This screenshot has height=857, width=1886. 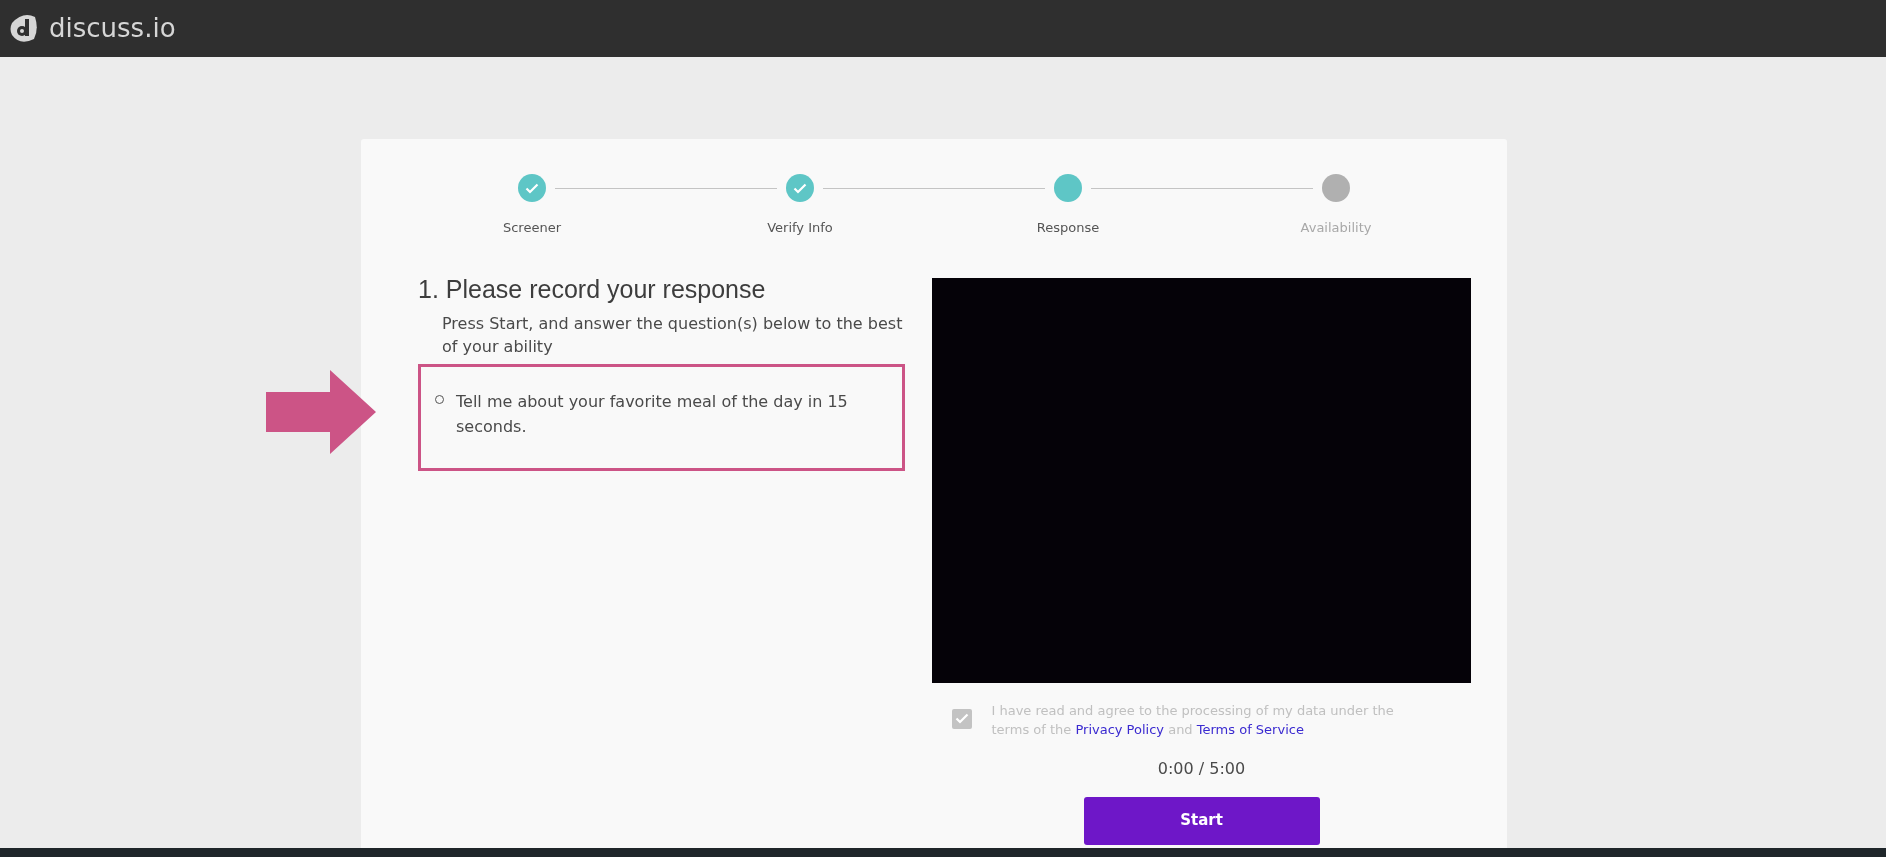 I want to click on instructions-text: Press Start, and answer the question(s) below to the best of your ability, so click(x=673, y=335).